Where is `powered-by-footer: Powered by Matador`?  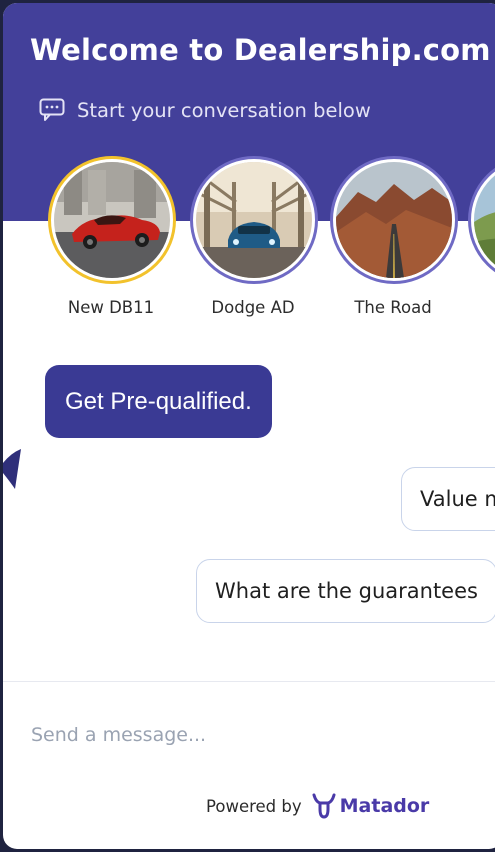 powered-by-footer: Powered by Matador is located at coordinates (317, 806).